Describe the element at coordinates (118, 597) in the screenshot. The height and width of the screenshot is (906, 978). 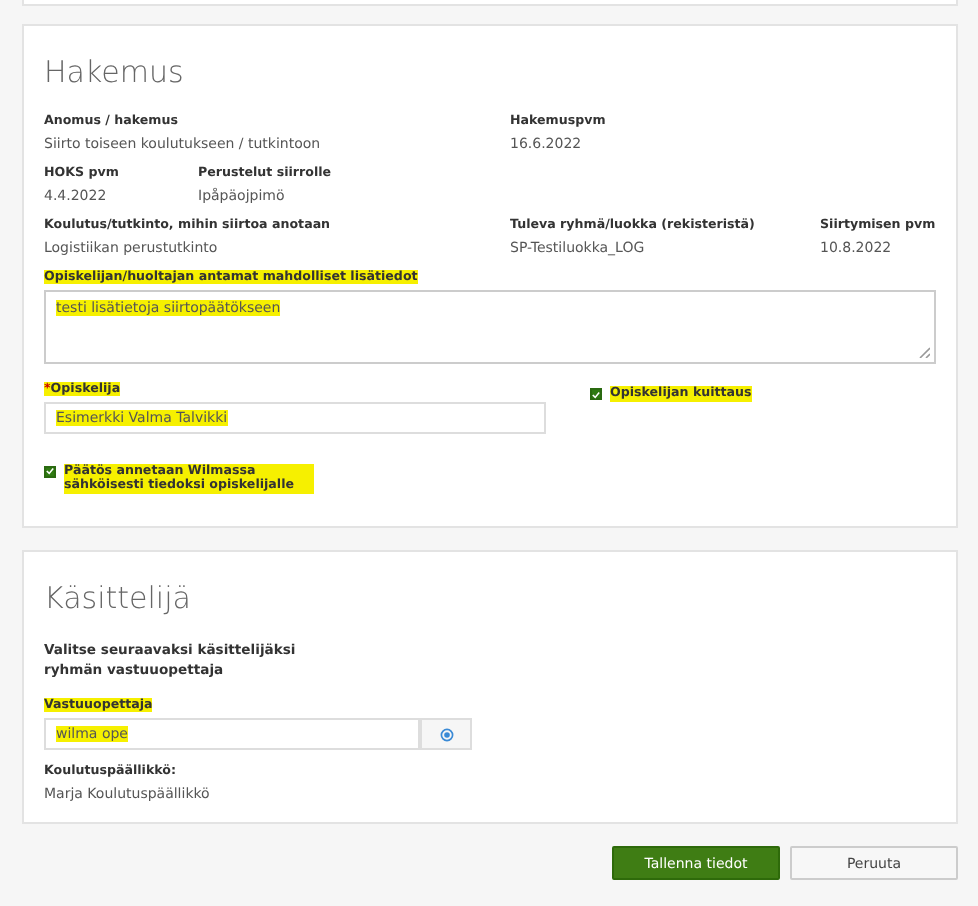
I see `section-title: Käsittelijä` at that location.